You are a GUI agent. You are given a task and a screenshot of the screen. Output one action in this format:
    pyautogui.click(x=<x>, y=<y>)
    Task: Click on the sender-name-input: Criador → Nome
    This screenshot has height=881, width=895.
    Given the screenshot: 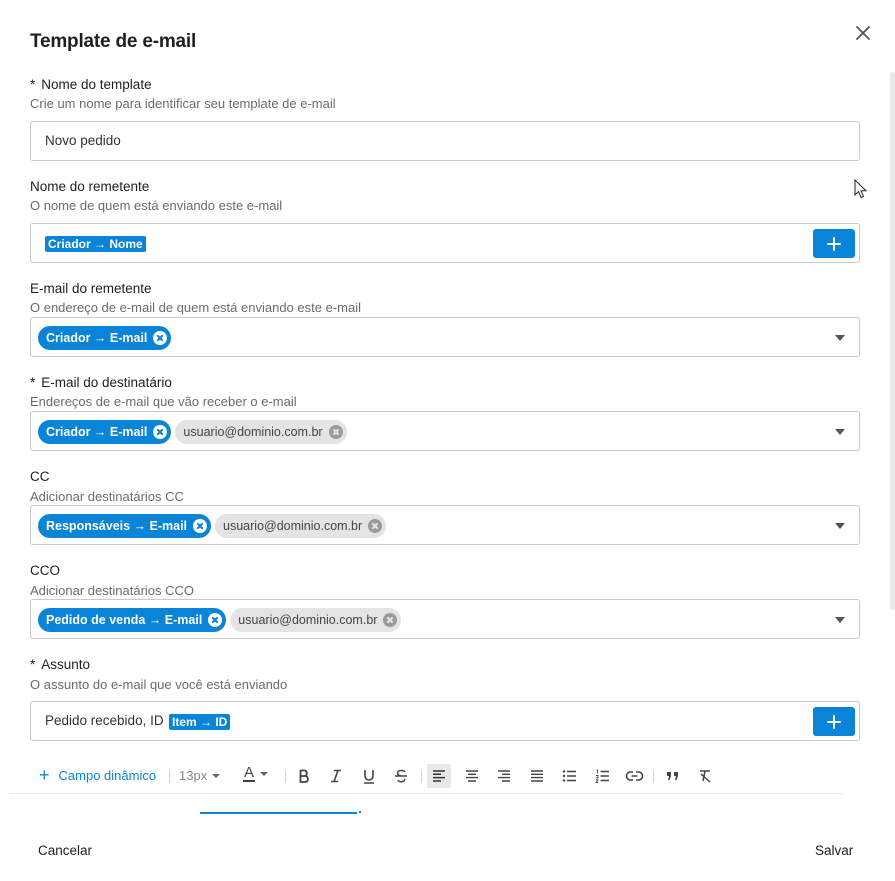 What is the action you would take?
    pyautogui.click(x=445, y=243)
    